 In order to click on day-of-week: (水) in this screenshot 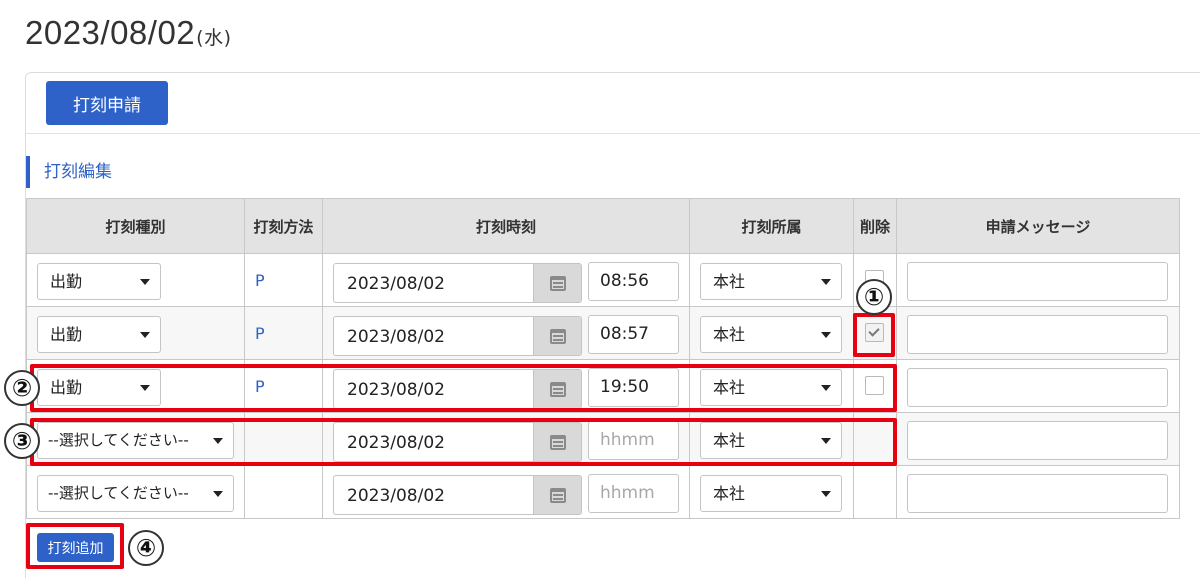, I will do `click(214, 38)`.